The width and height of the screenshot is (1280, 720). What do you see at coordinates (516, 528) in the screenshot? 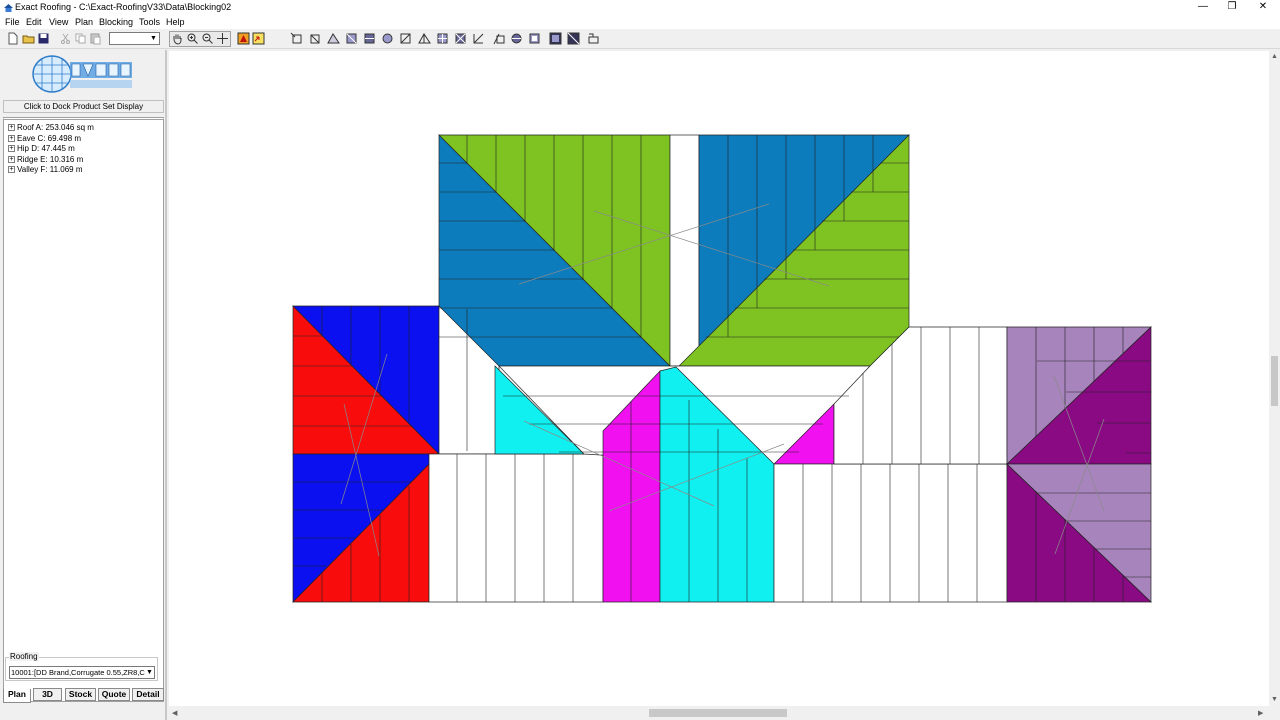
I see `bottom-white-left-face` at bounding box center [516, 528].